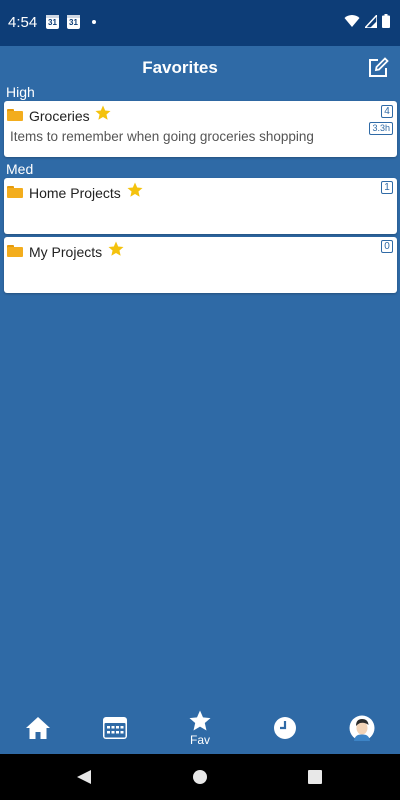 The width and height of the screenshot is (400, 800). Describe the element at coordinates (200, 206) in the screenshot. I see `list-item-home-projects: Home Projects 1` at that location.